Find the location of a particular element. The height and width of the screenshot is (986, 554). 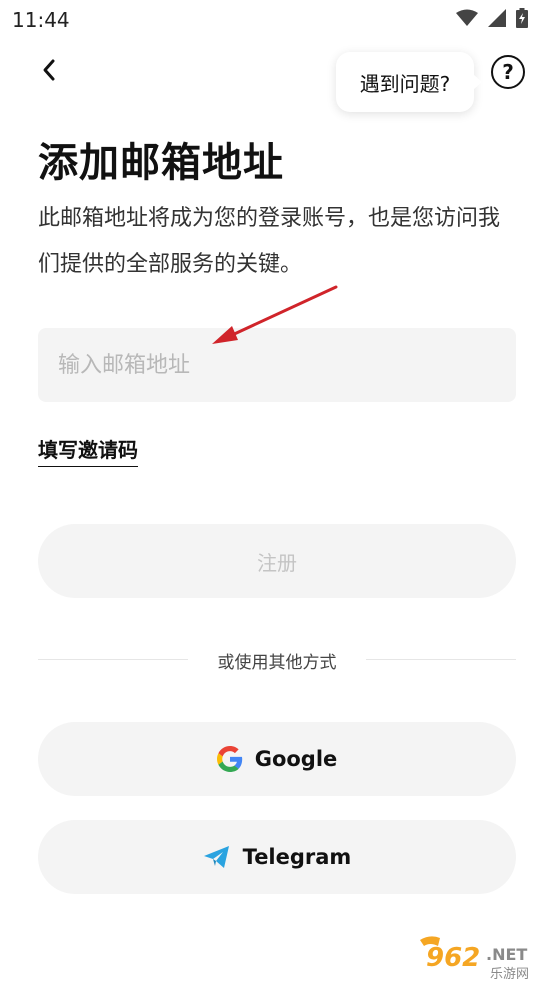

telegram-signin-button: Telegram is located at coordinates (277, 857).